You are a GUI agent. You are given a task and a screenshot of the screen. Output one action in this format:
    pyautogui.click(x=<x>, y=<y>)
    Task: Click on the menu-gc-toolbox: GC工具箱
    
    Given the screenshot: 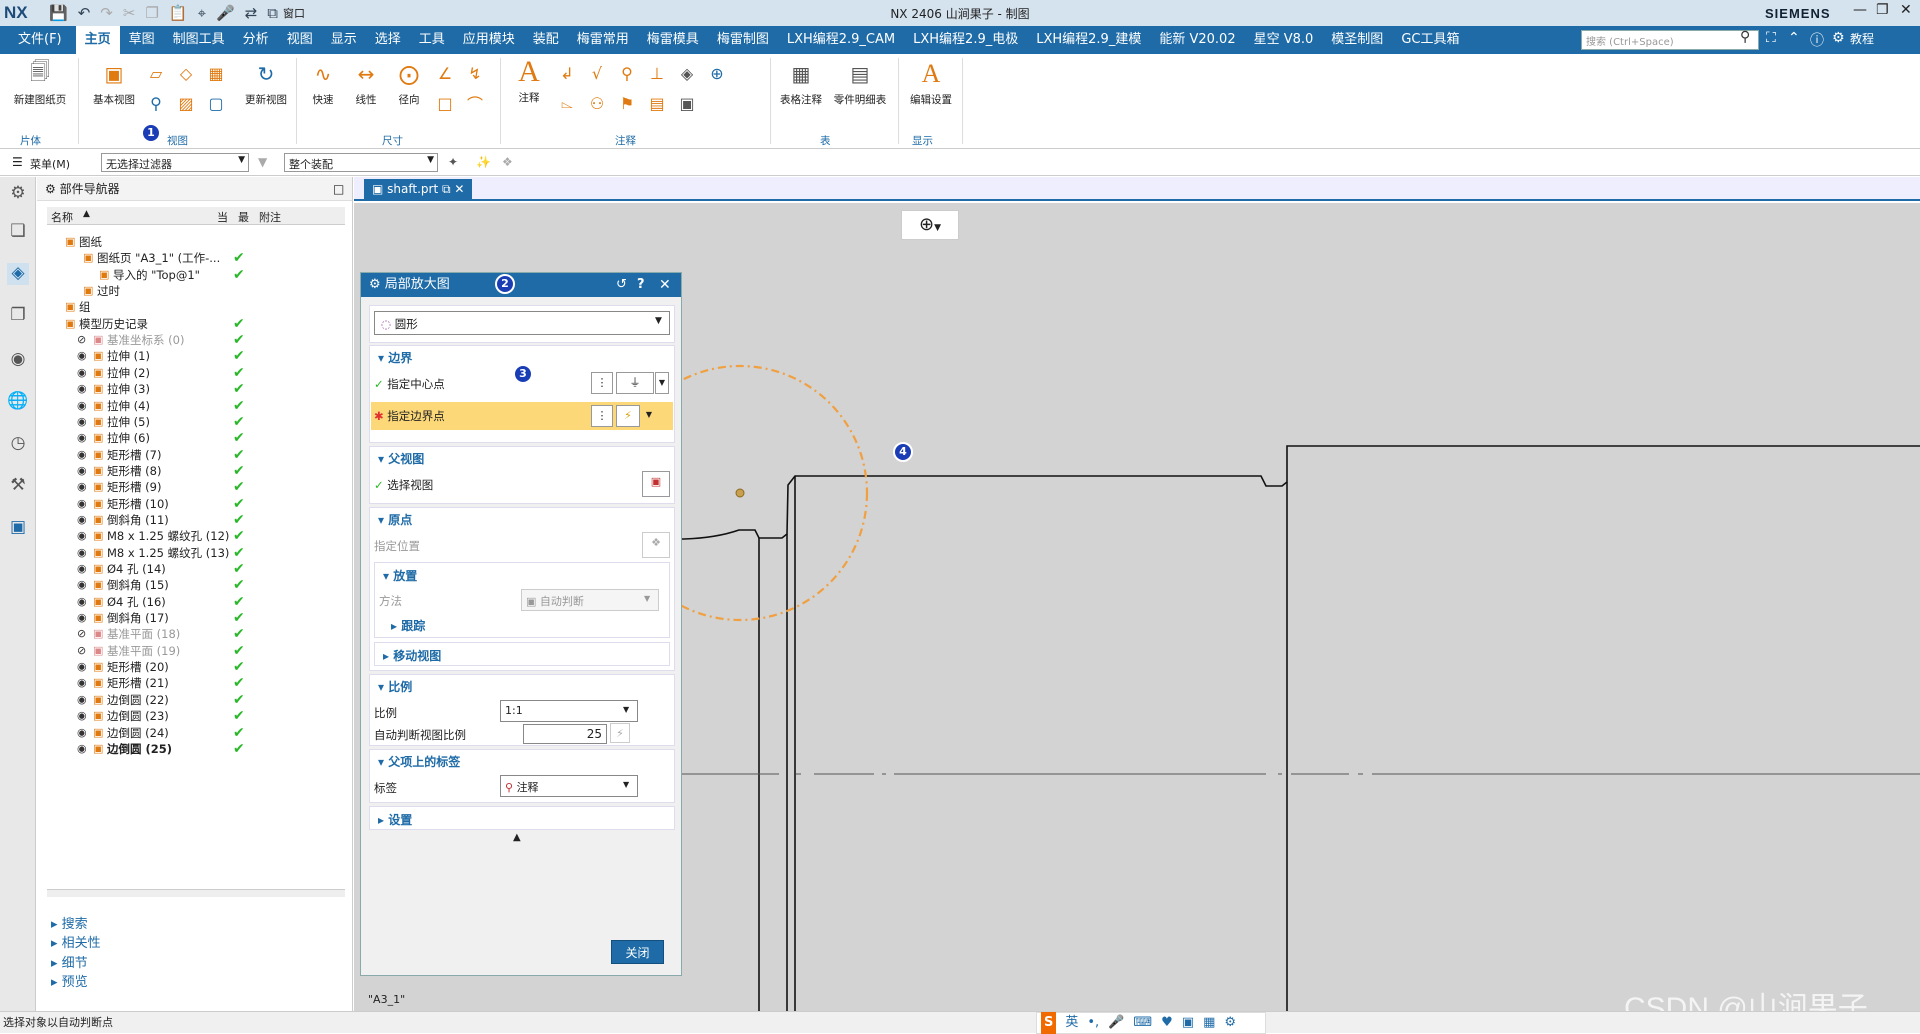 What is the action you would take?
    pyautogui.click(x=1430, y=40)
    